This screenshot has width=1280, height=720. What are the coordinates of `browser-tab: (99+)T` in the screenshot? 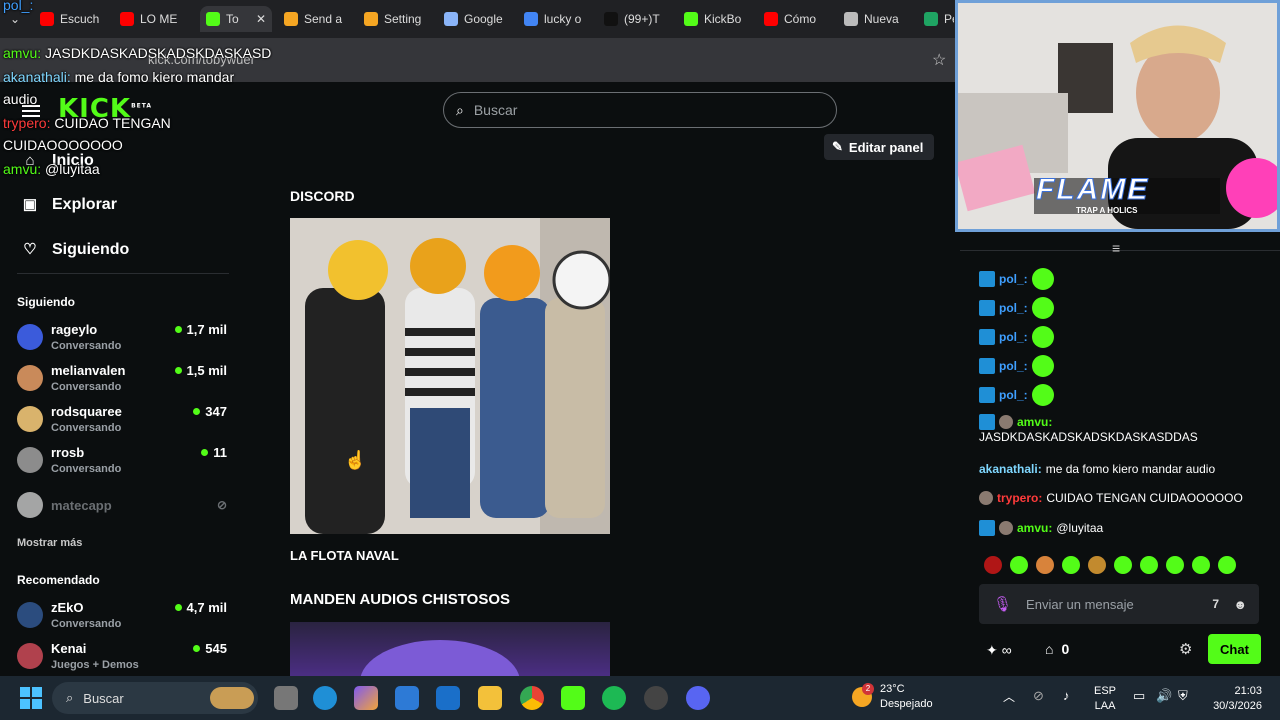 It's located at (640, 19).